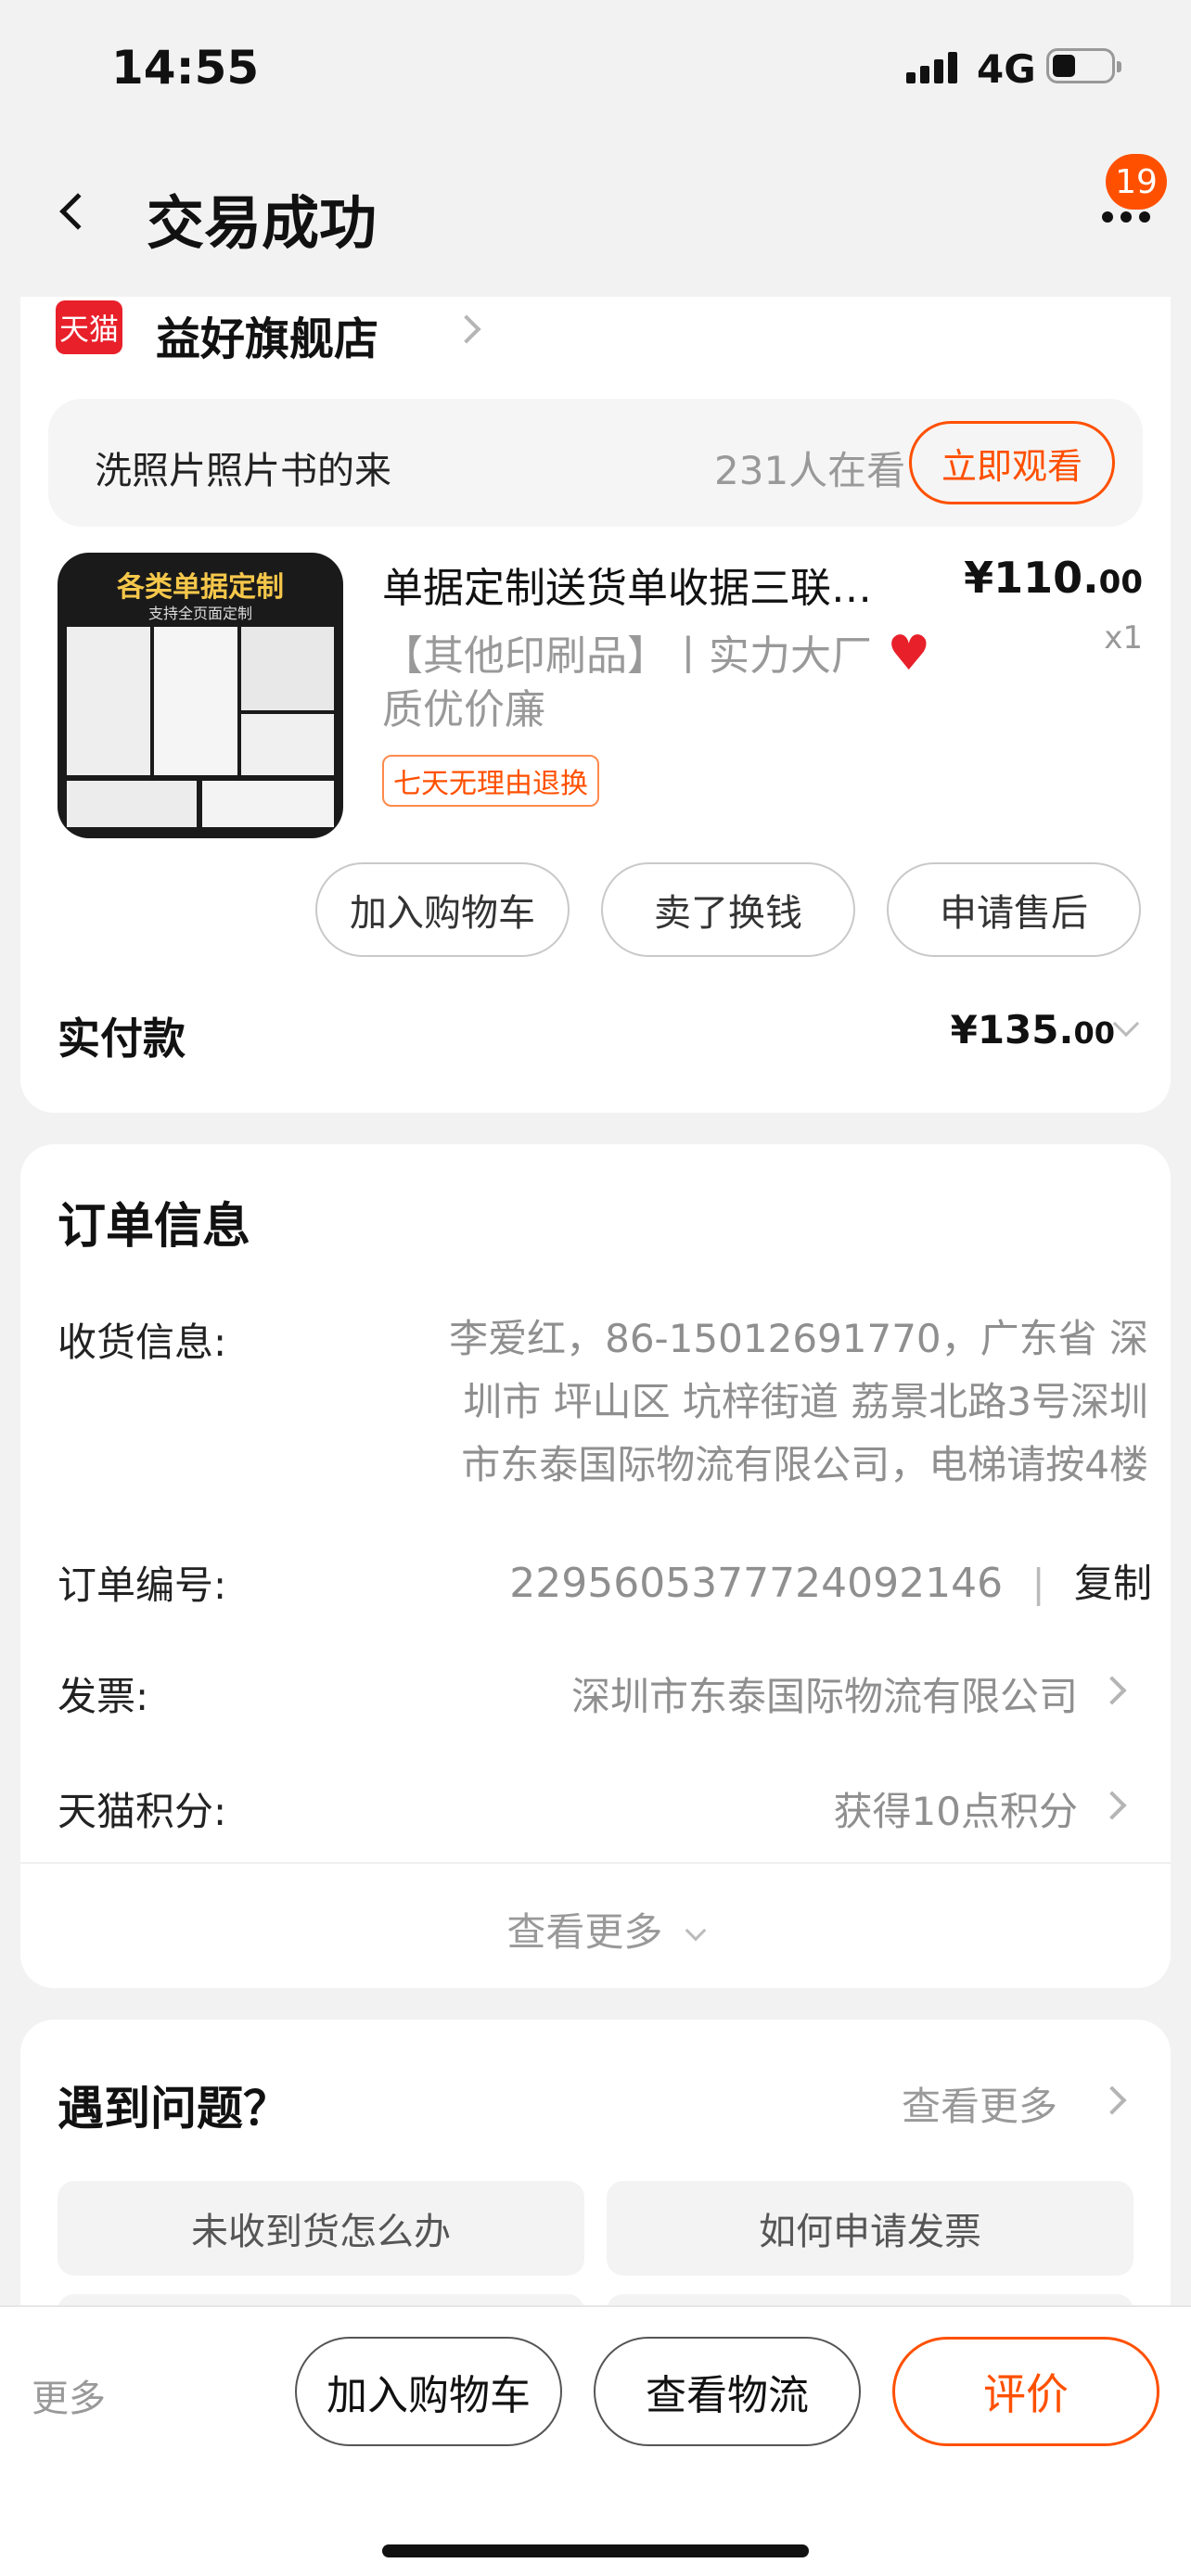  I want to click on notification-badge: 19, so click(1136, 182).